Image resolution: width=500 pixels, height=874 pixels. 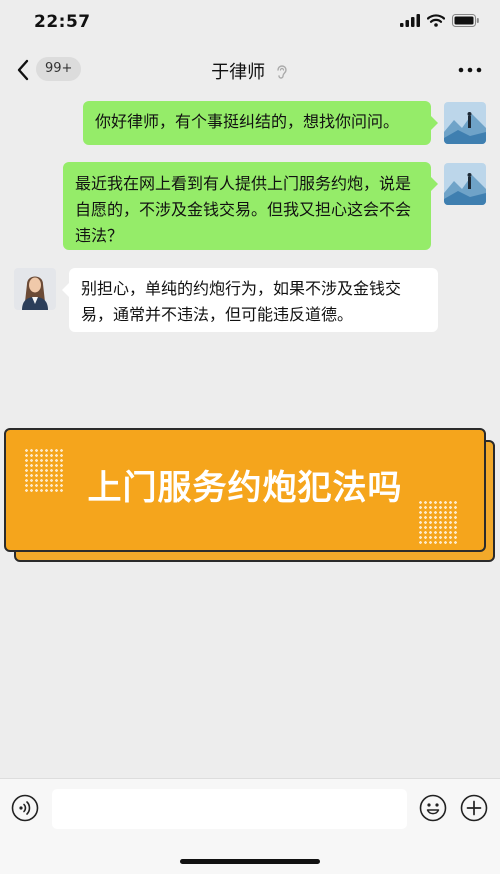 I want to click on message-bubble-sent: 你好律师，有个事挺纠结的，想找你问问。, so click(x=257, y=123).